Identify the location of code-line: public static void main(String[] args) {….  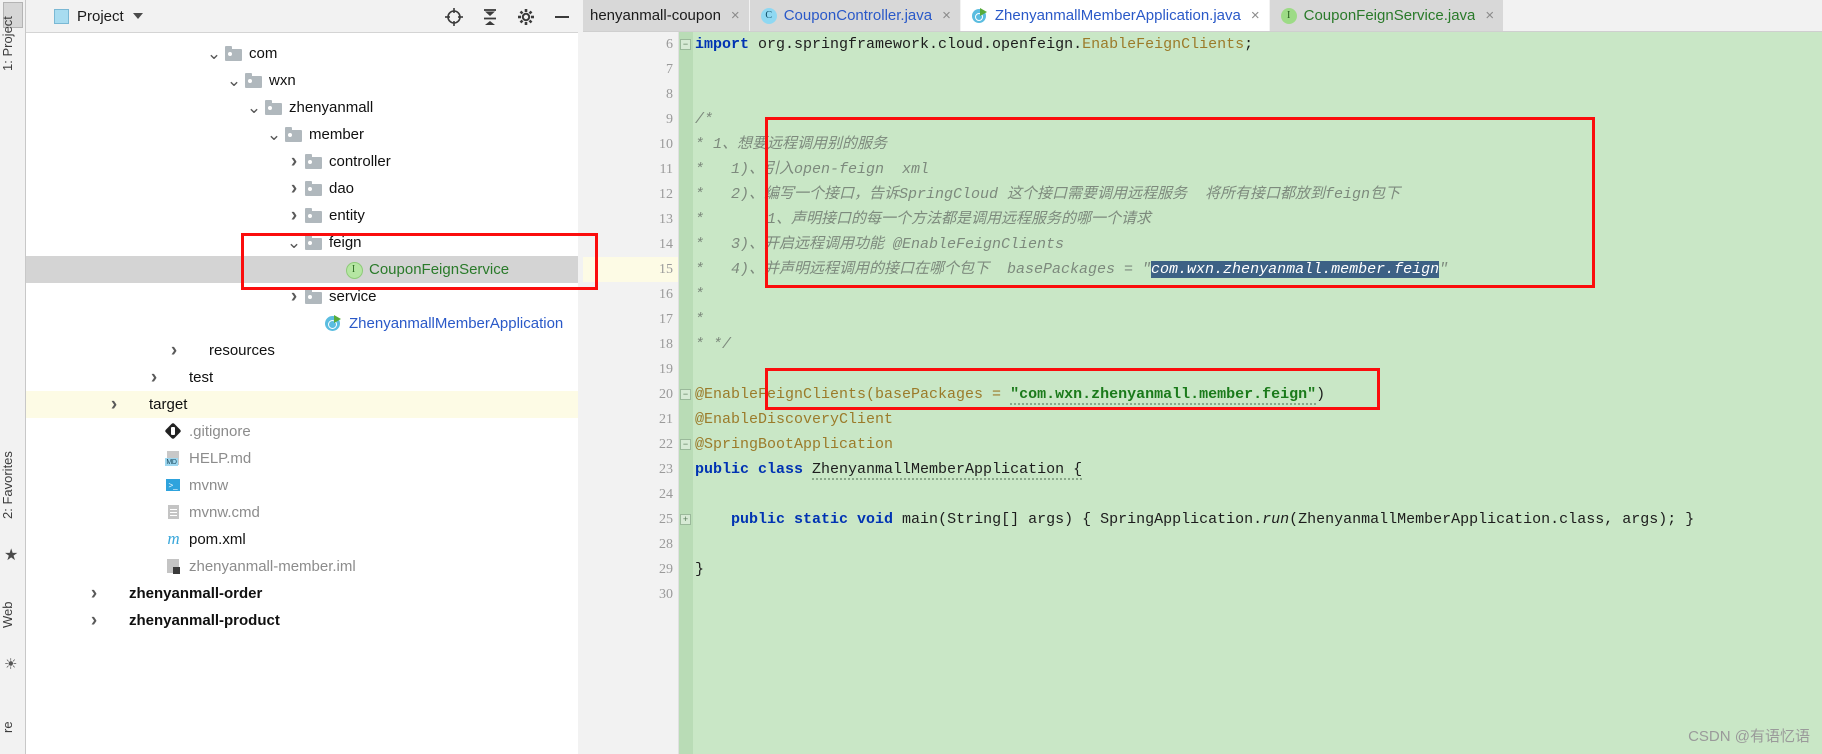
(1250, 519).